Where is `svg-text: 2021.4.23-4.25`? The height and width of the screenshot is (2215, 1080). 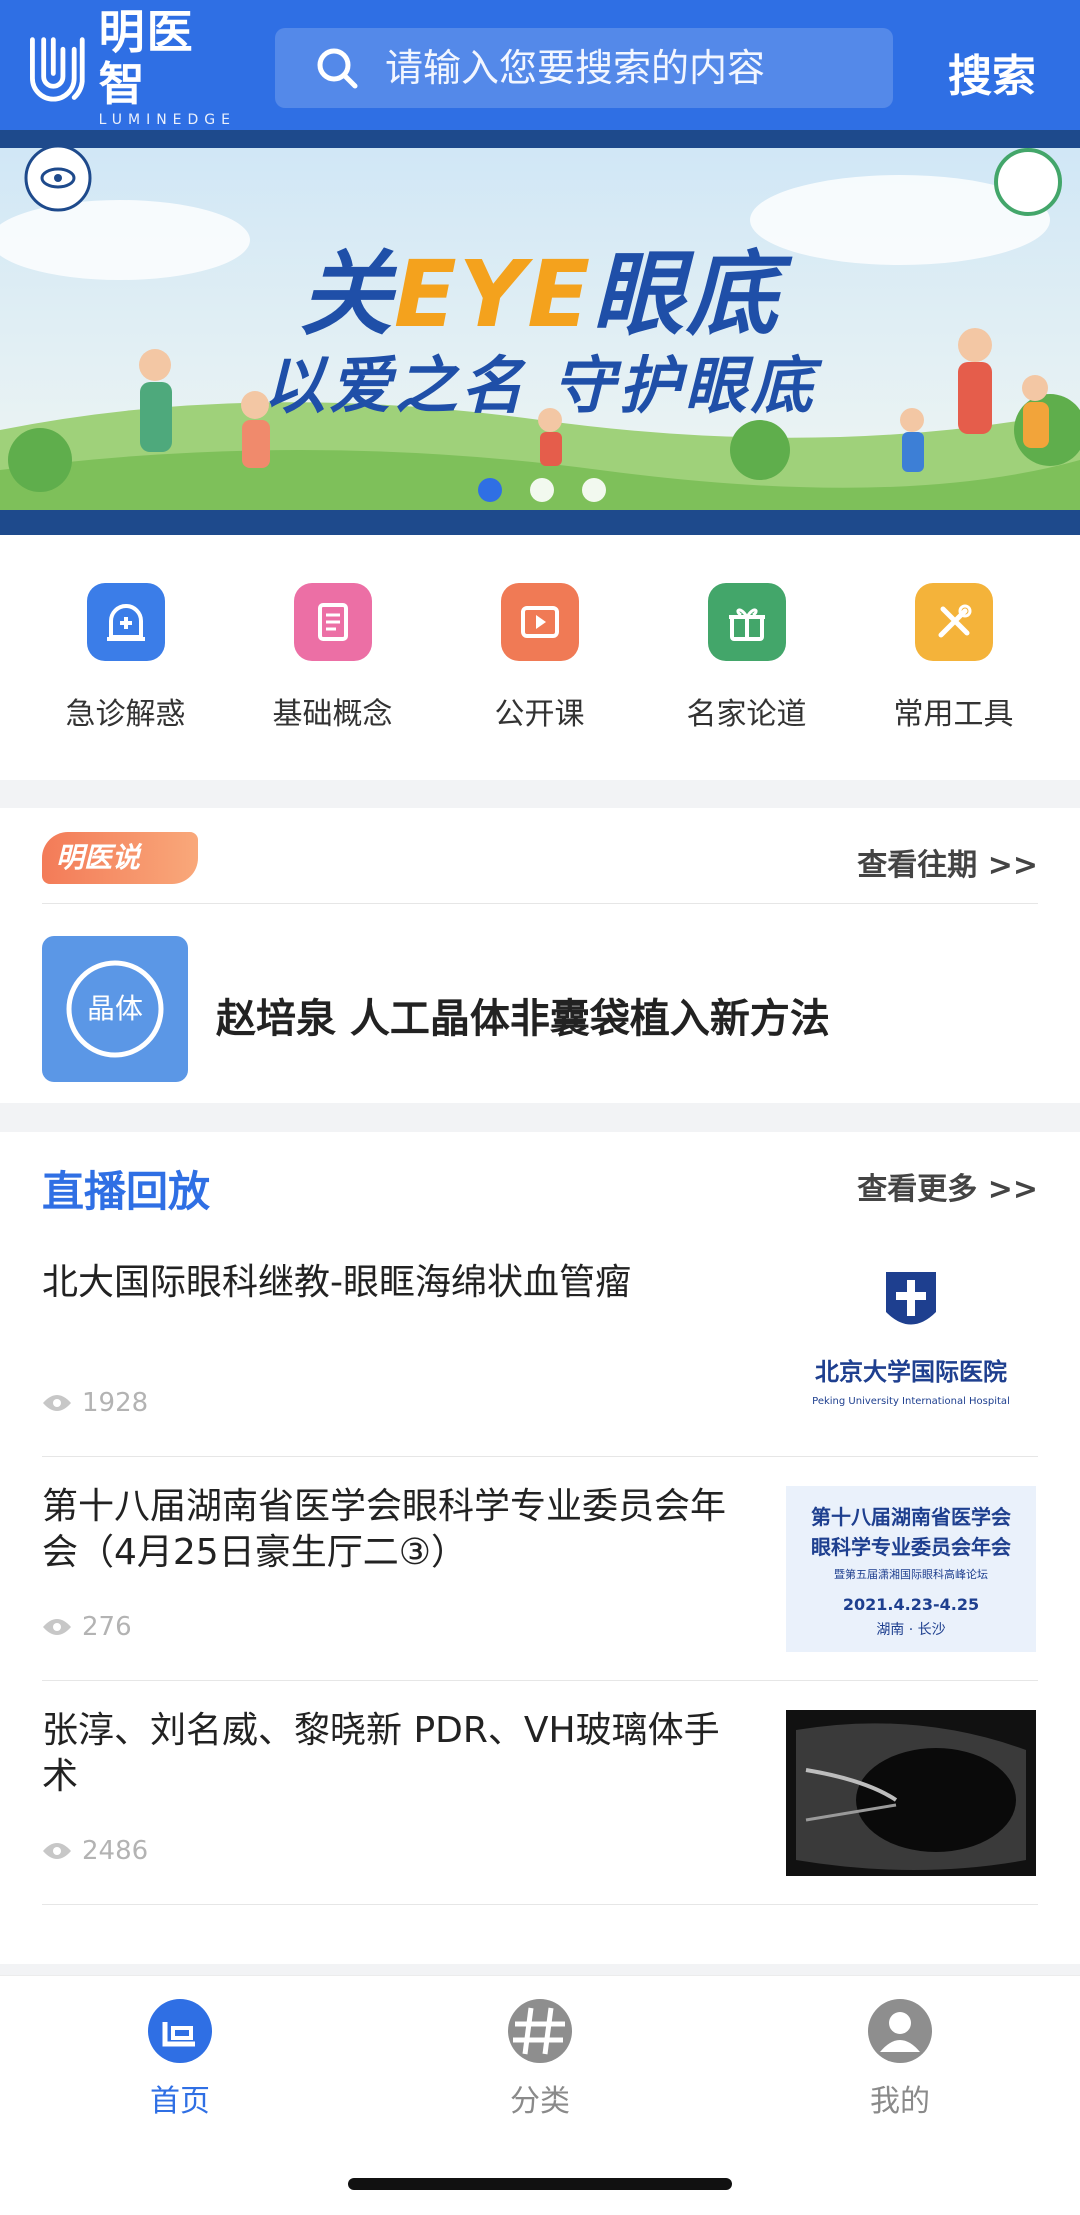 svg-text: 2021.4.23-4.25 is located at coordinates (911, 1604).